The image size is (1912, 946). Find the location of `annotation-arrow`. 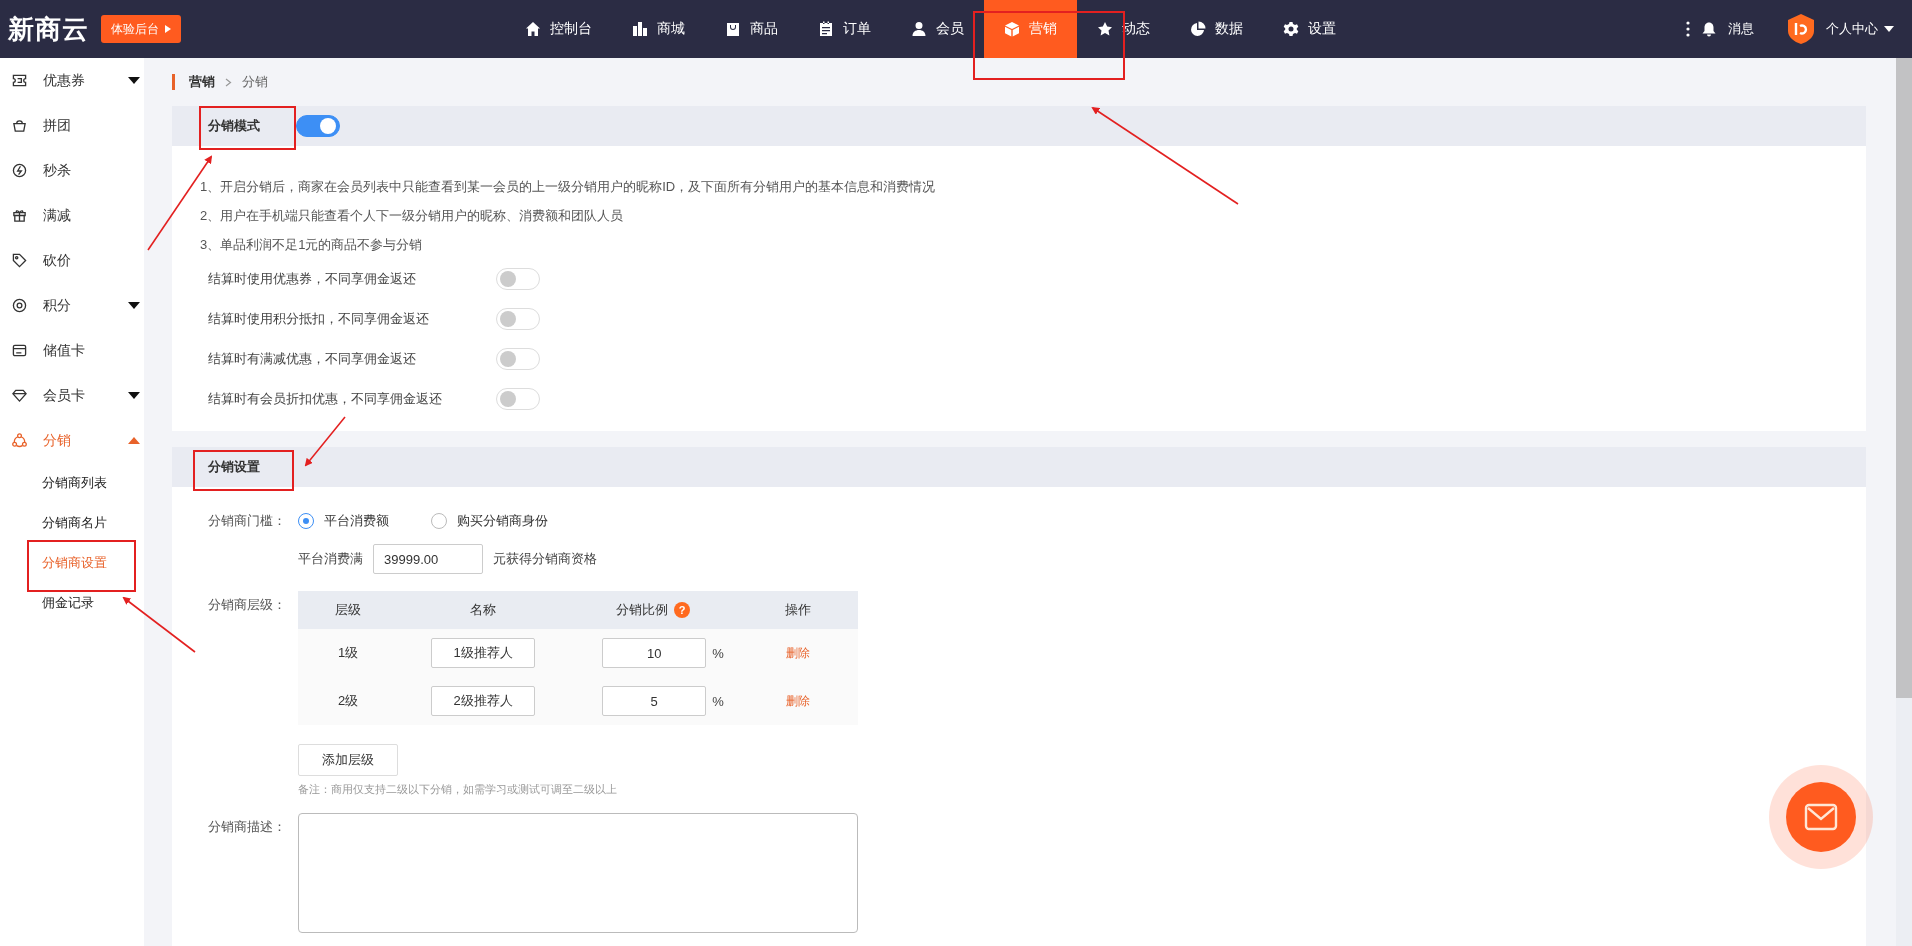

annotation-arrow is located at coordinates (325, 441).